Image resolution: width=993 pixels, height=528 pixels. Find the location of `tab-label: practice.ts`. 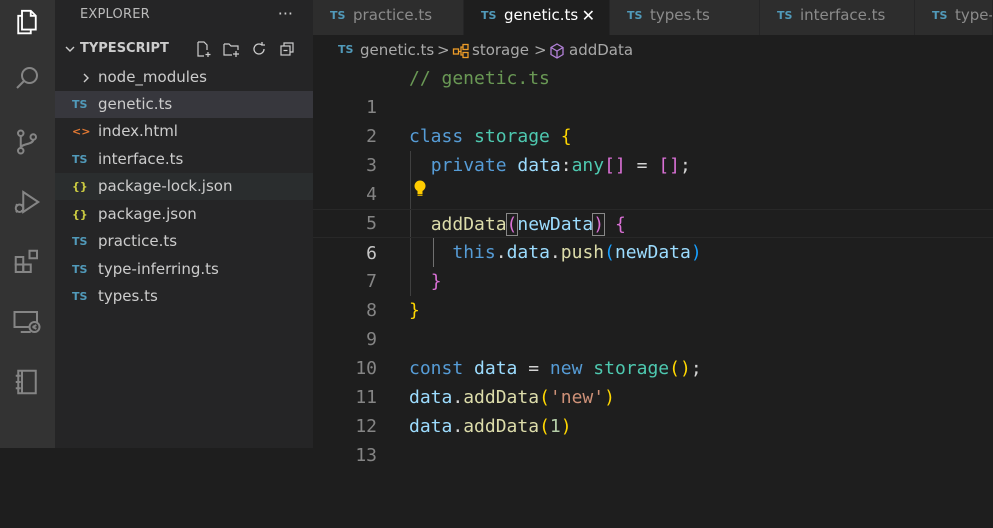

tab-label: practice.ts is located at coordinates (393, 15).